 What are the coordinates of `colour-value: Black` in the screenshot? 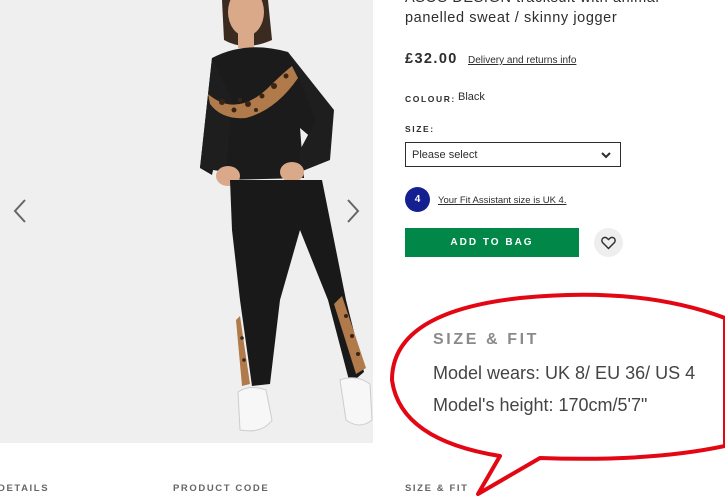 It's located at (471, 97).